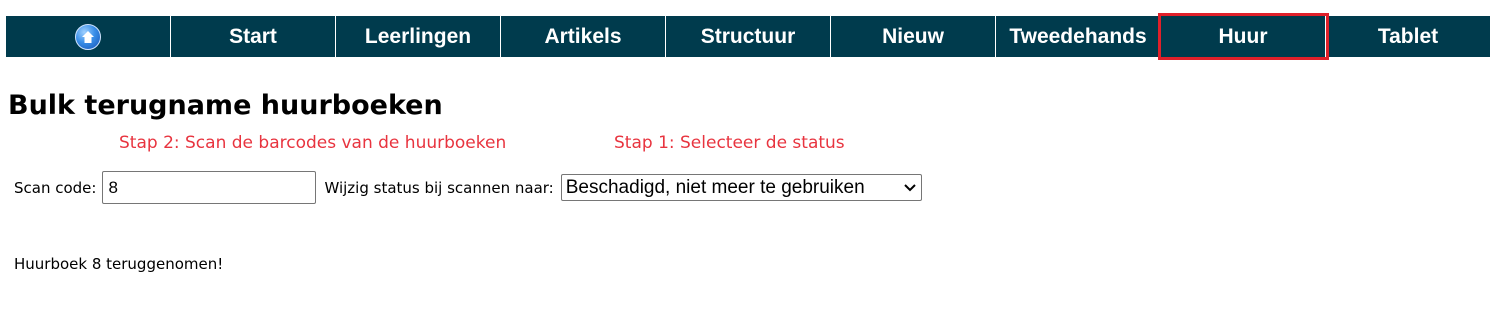 The height and width of the screenshot is (321, 1502). I want to click on status-select: Beschadigd, niet meer te gebruiken, so click(741, 187).